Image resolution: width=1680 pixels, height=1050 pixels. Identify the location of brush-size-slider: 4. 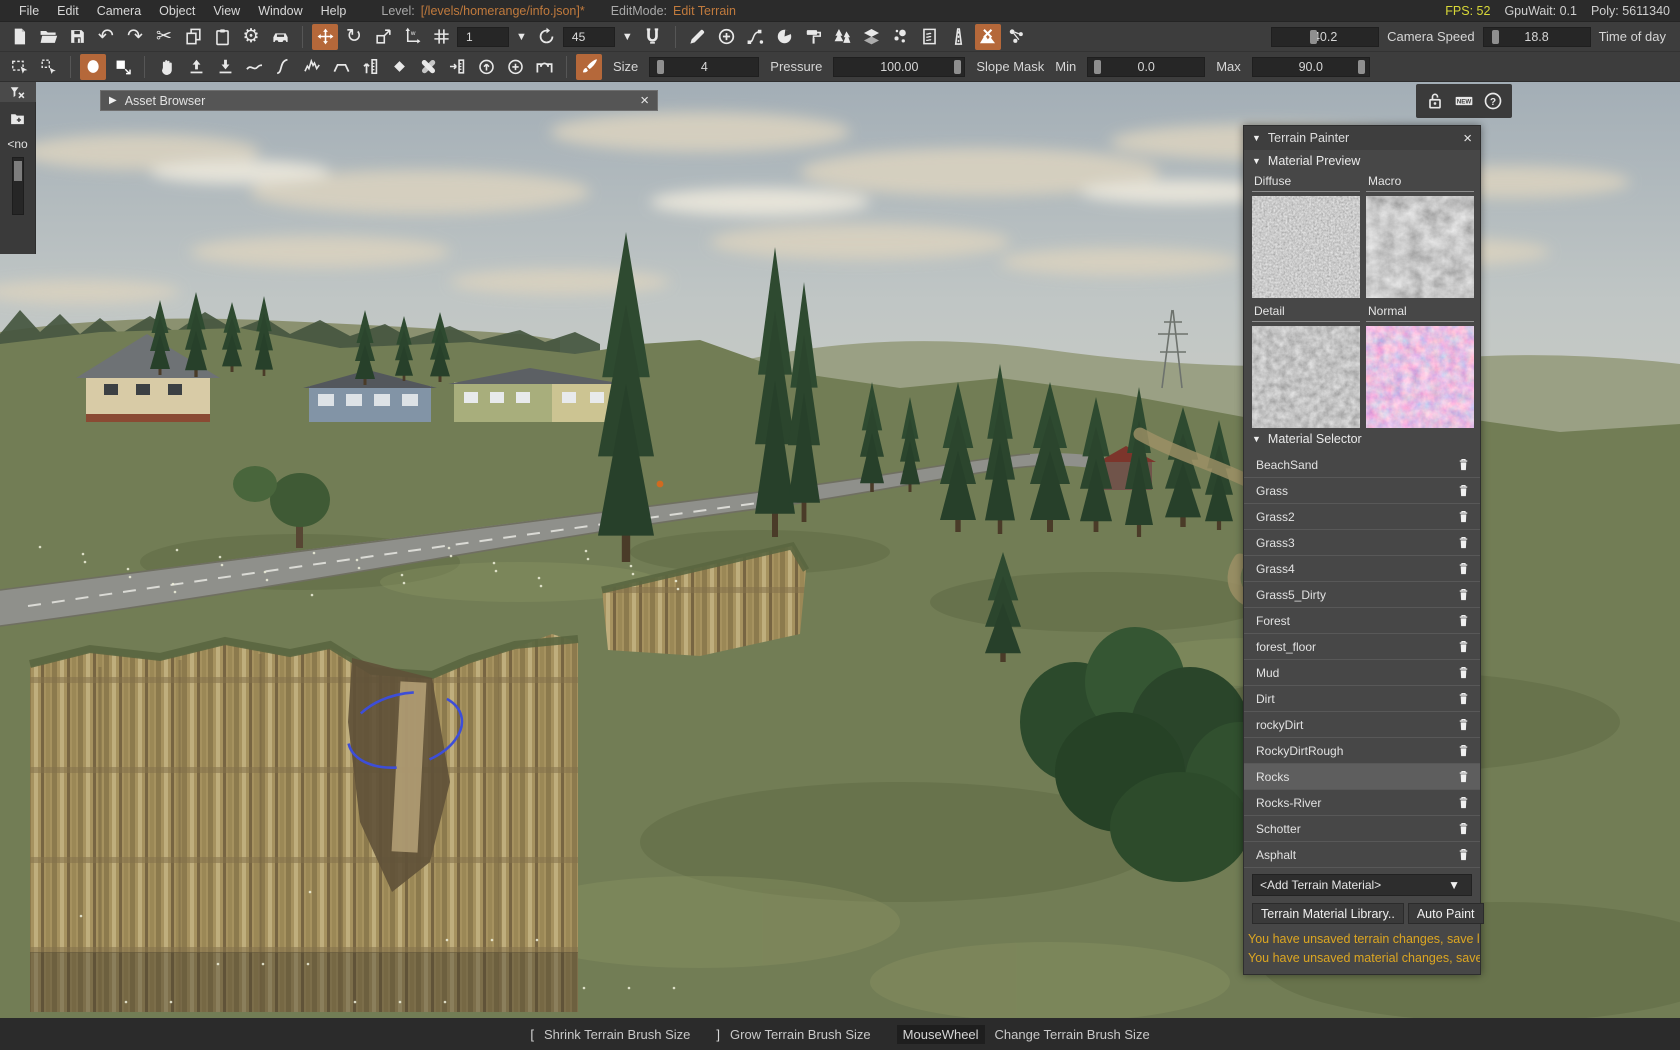
(704, 66).